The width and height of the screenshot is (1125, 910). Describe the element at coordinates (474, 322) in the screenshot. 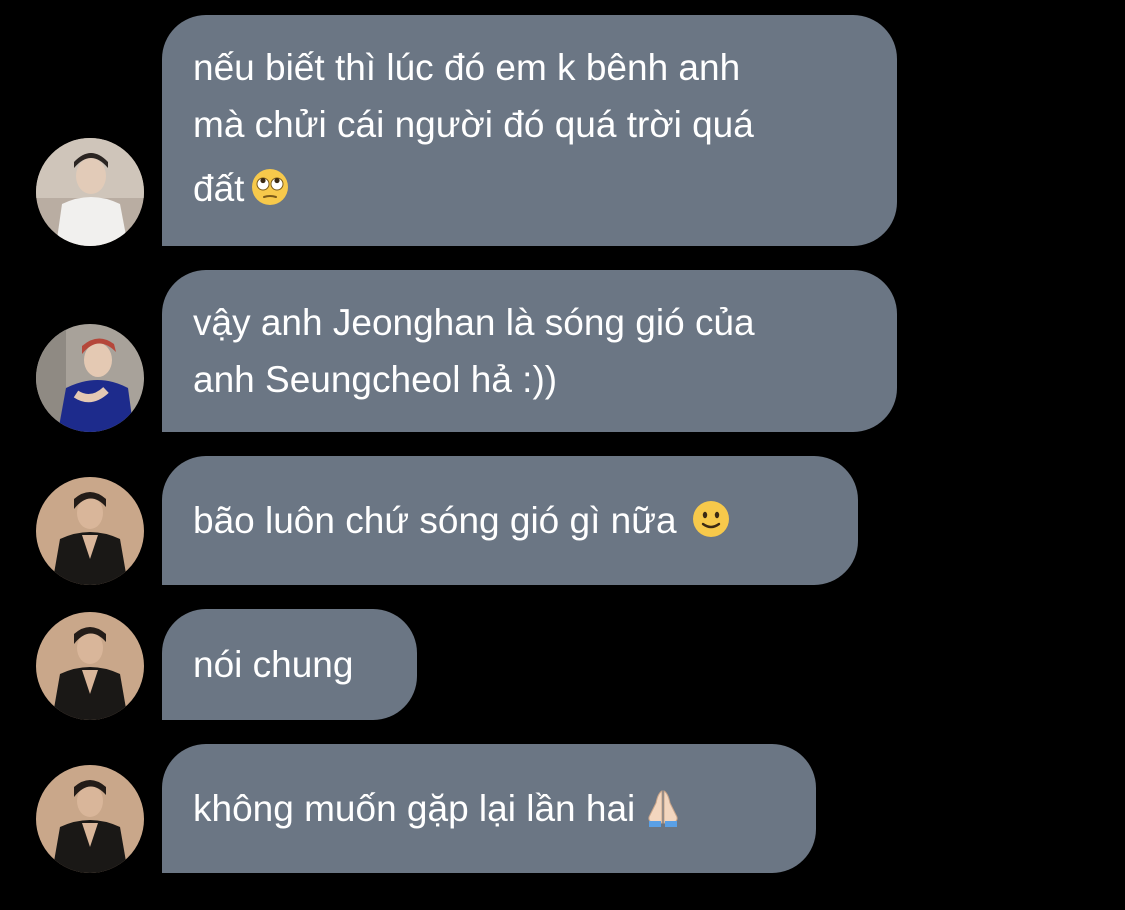

I see `message-text-line: vậy anh Jeonghan là sóng gió của` at that location.